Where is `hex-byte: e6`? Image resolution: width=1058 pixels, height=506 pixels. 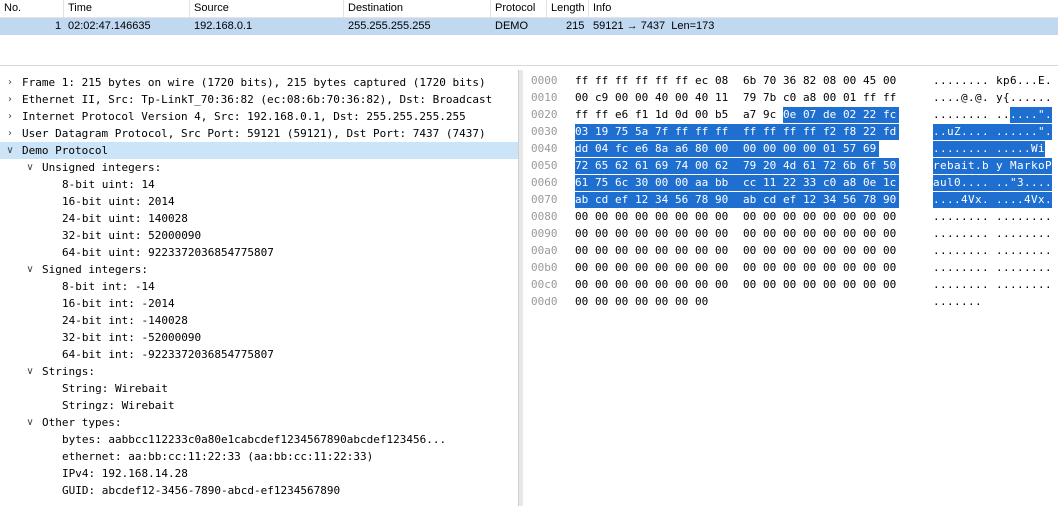 hex-byte: e6 is located at coordinates (623, 115).